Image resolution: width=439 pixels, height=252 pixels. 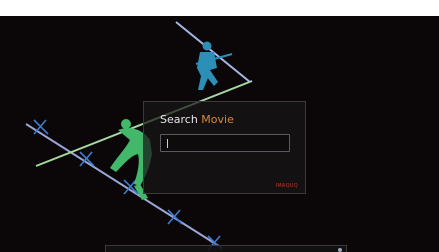 I want to click on blue-figure, so click(x=207, y=65).